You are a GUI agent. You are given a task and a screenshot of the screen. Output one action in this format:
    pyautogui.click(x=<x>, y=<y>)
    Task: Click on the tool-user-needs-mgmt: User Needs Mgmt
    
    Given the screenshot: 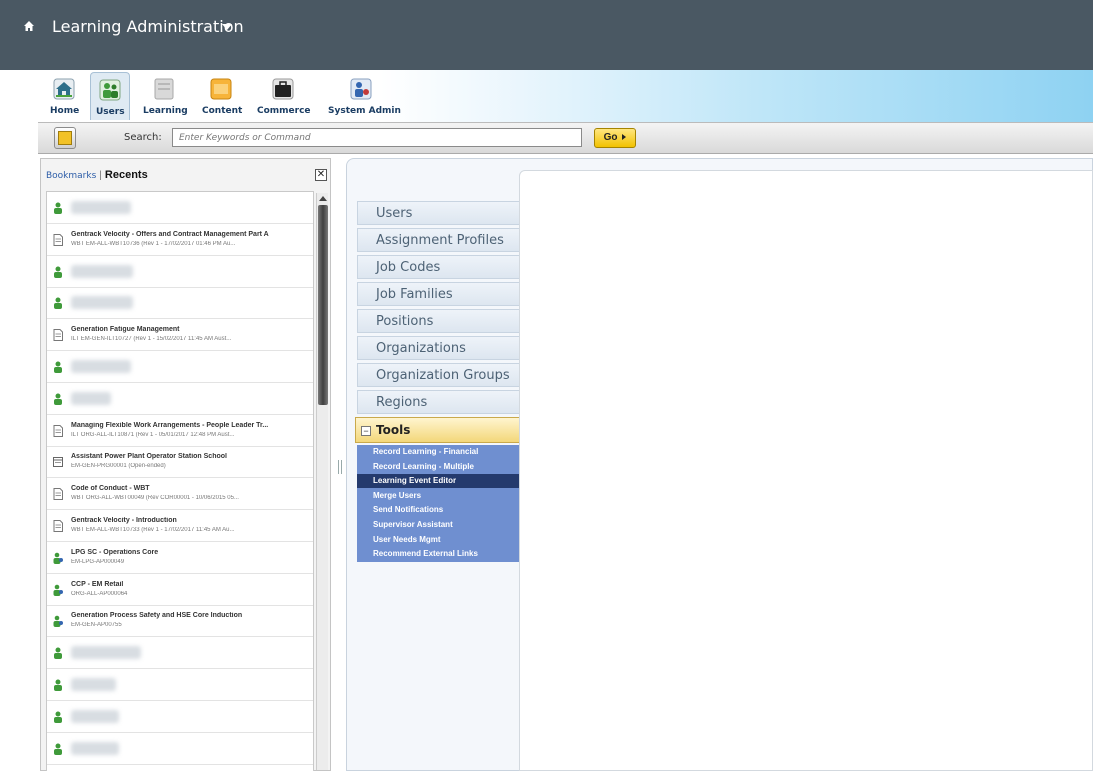 What is the action you would take?
    pyautogui.click(x=438, y=540)
    